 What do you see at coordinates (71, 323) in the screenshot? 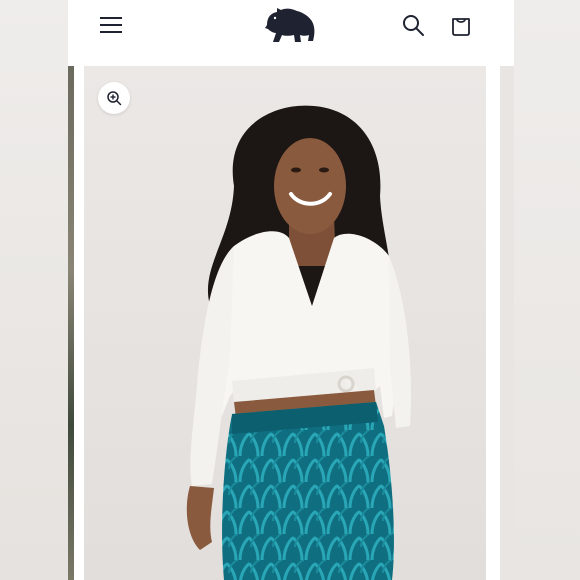
I see `previous-slide-peek` at bounding box center [71, 323].